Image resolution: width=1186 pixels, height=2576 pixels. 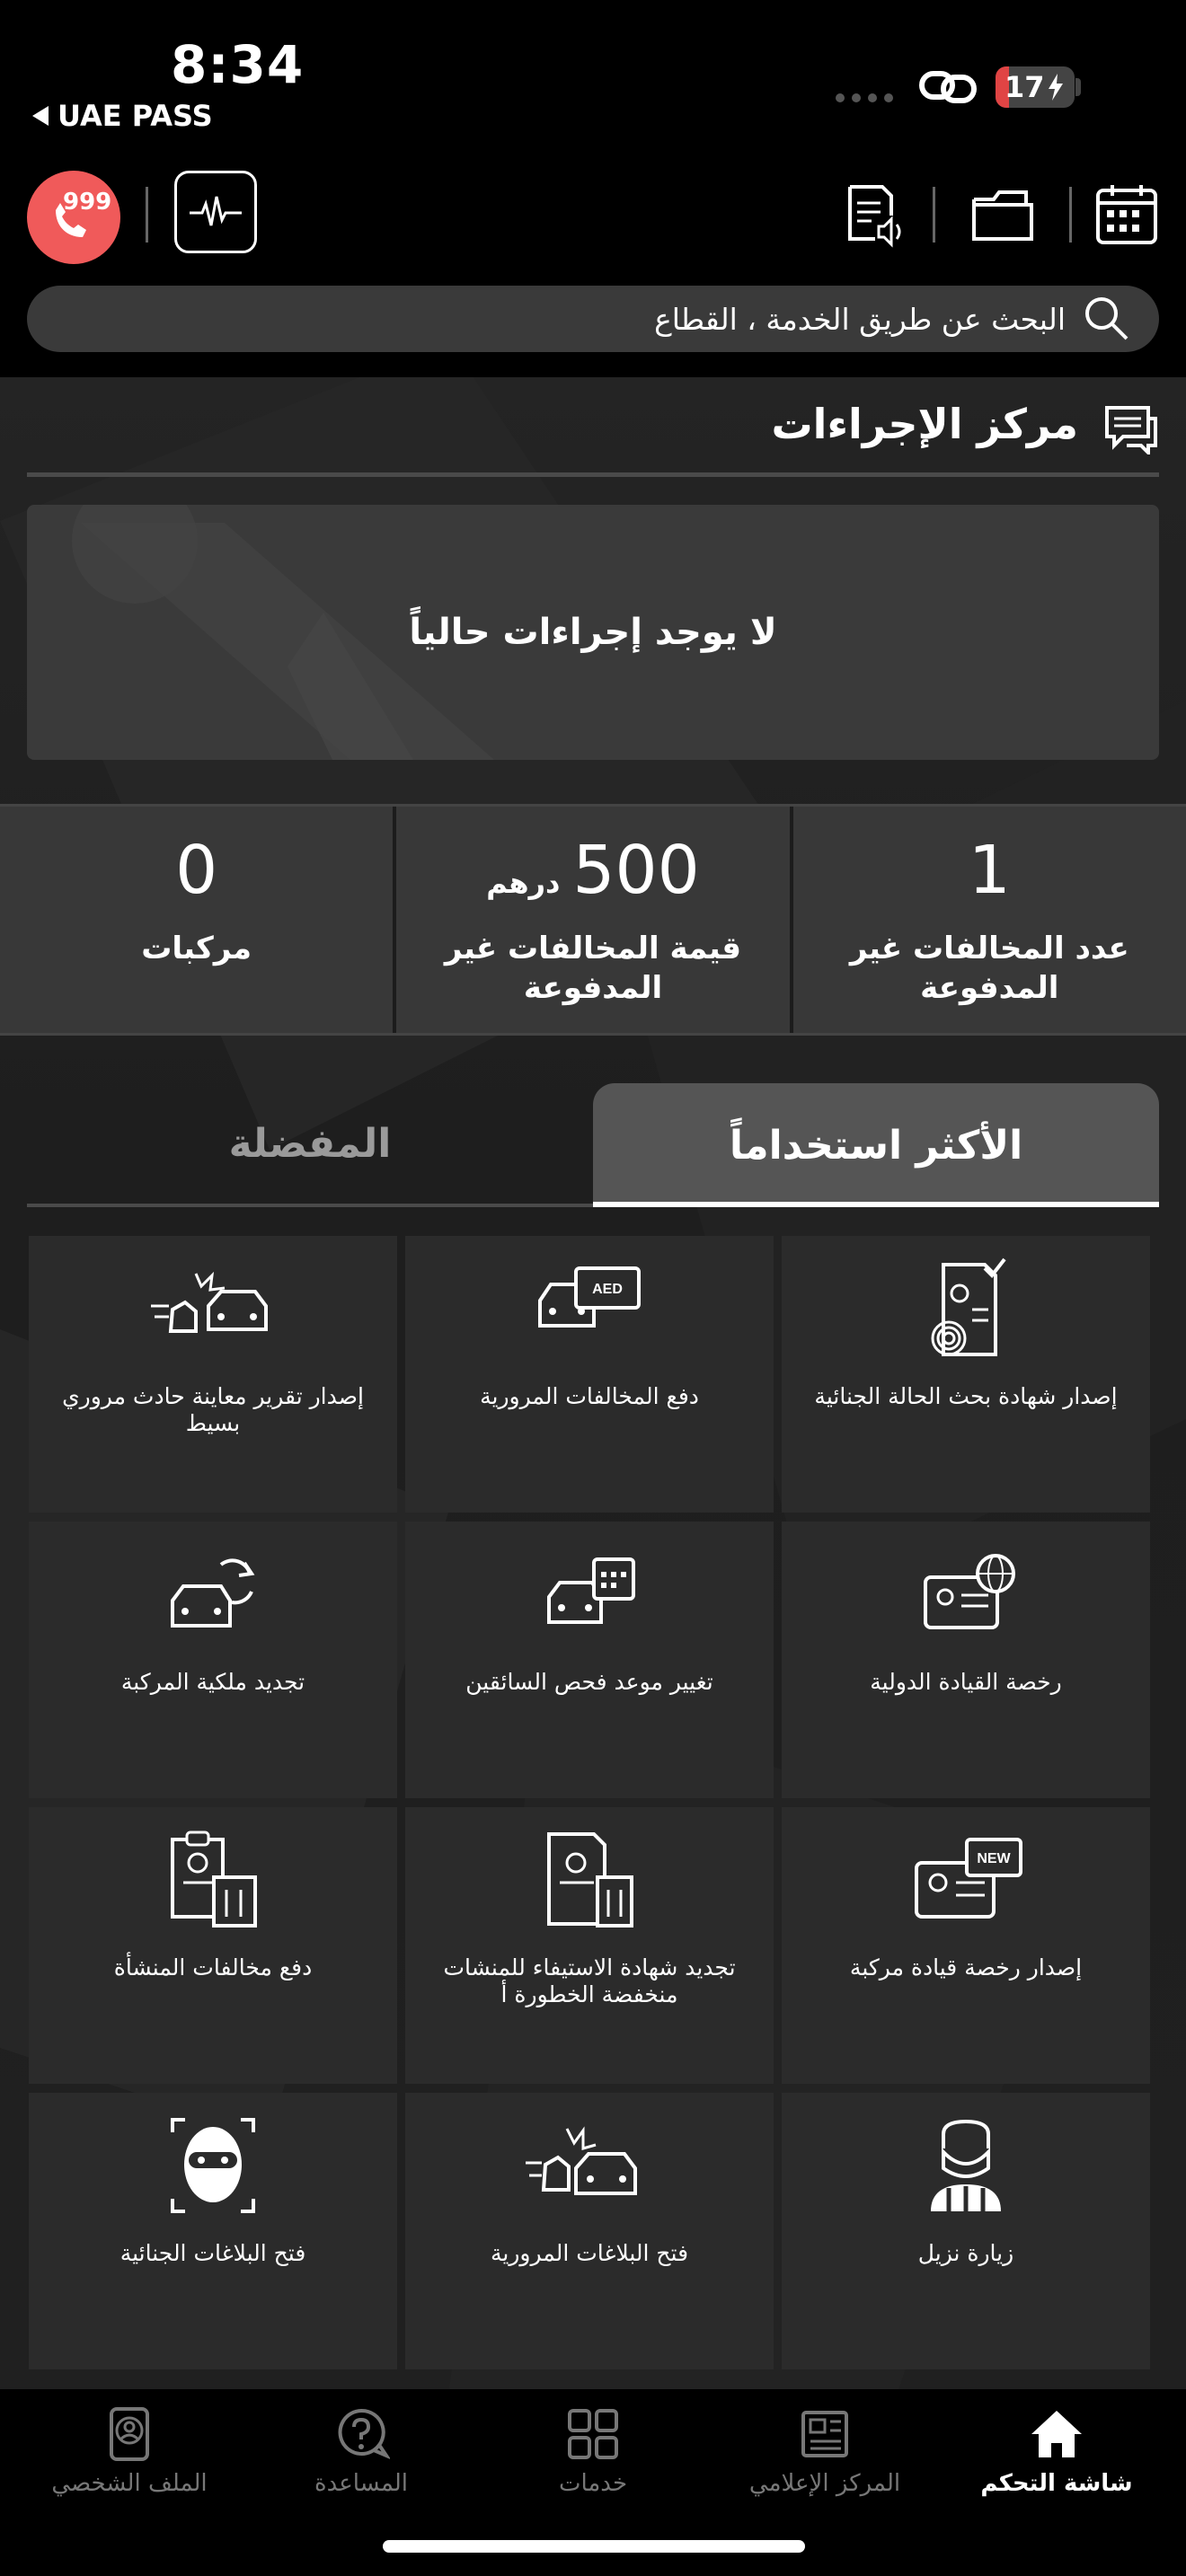 I want to click on emergency-number: 999, so click(x=87, y=202).